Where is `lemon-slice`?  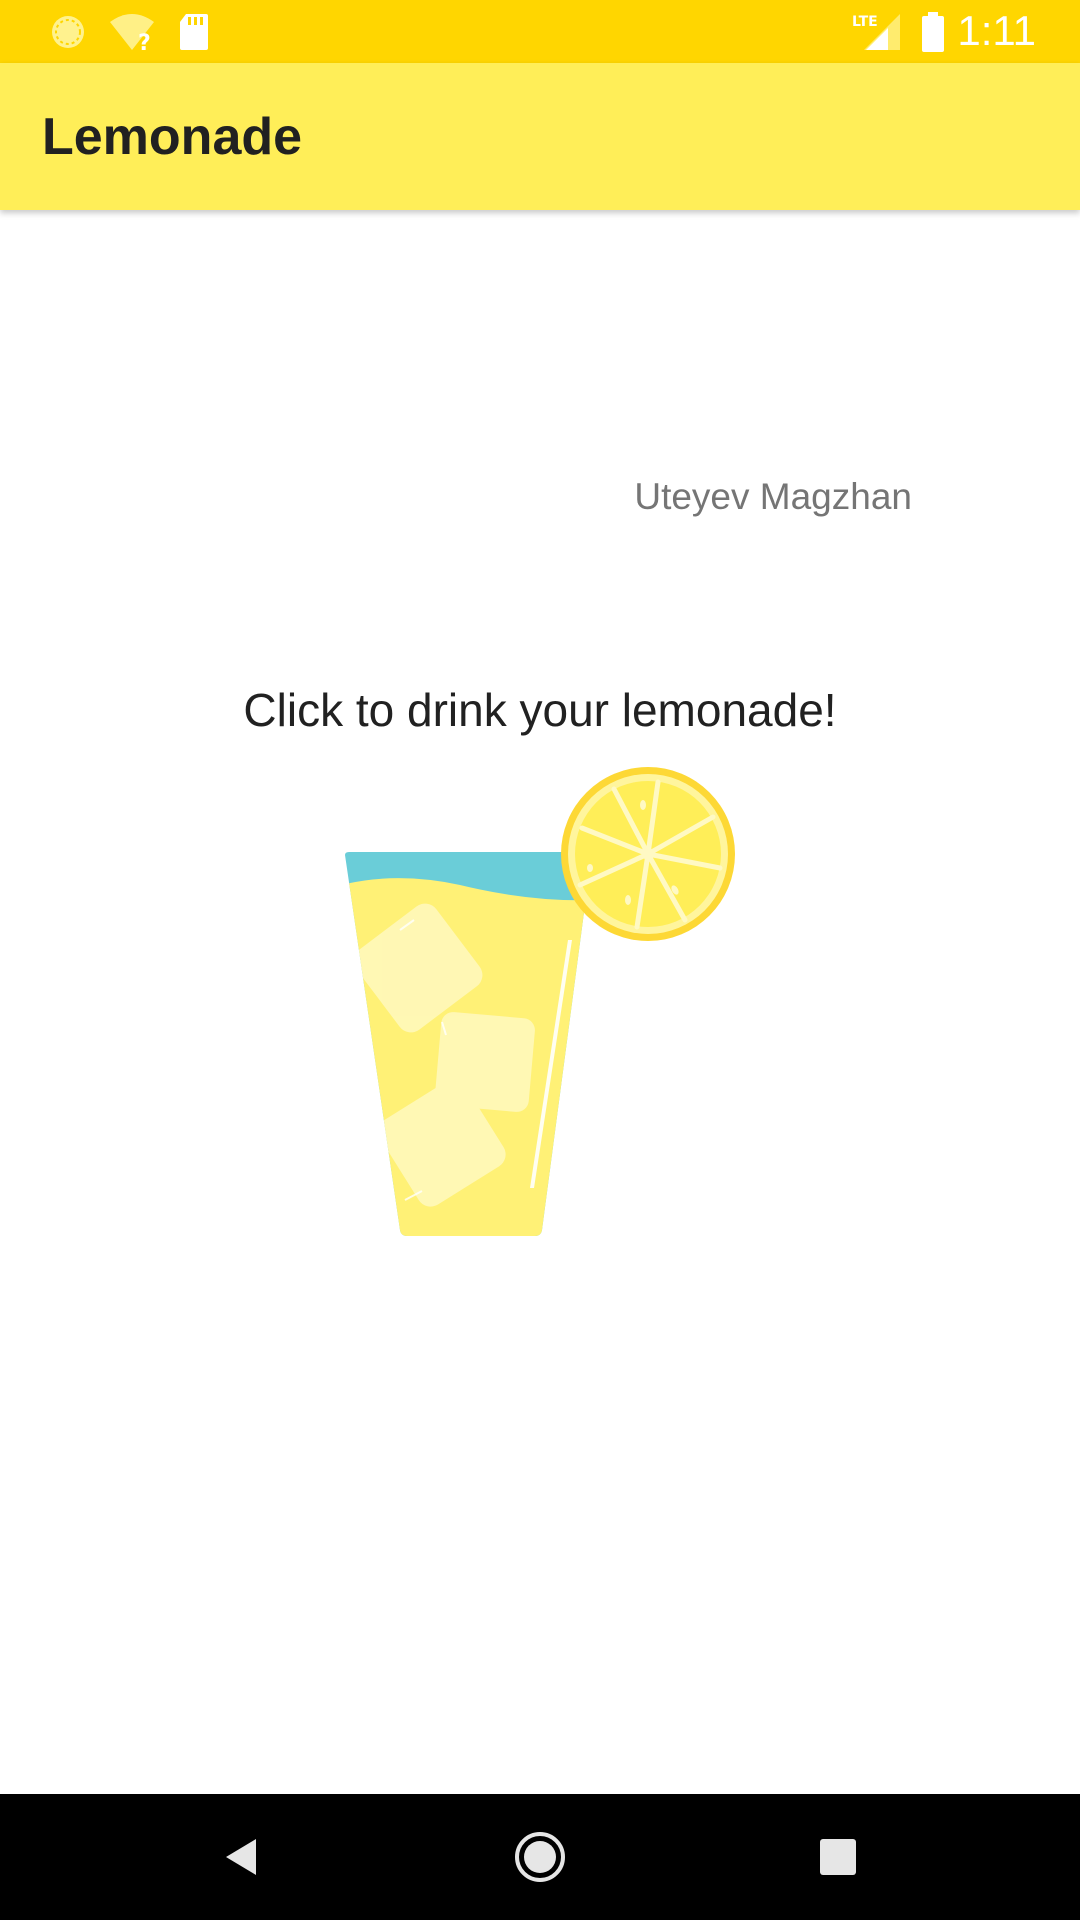 lemon-slice is located at coordinates (648, 854).